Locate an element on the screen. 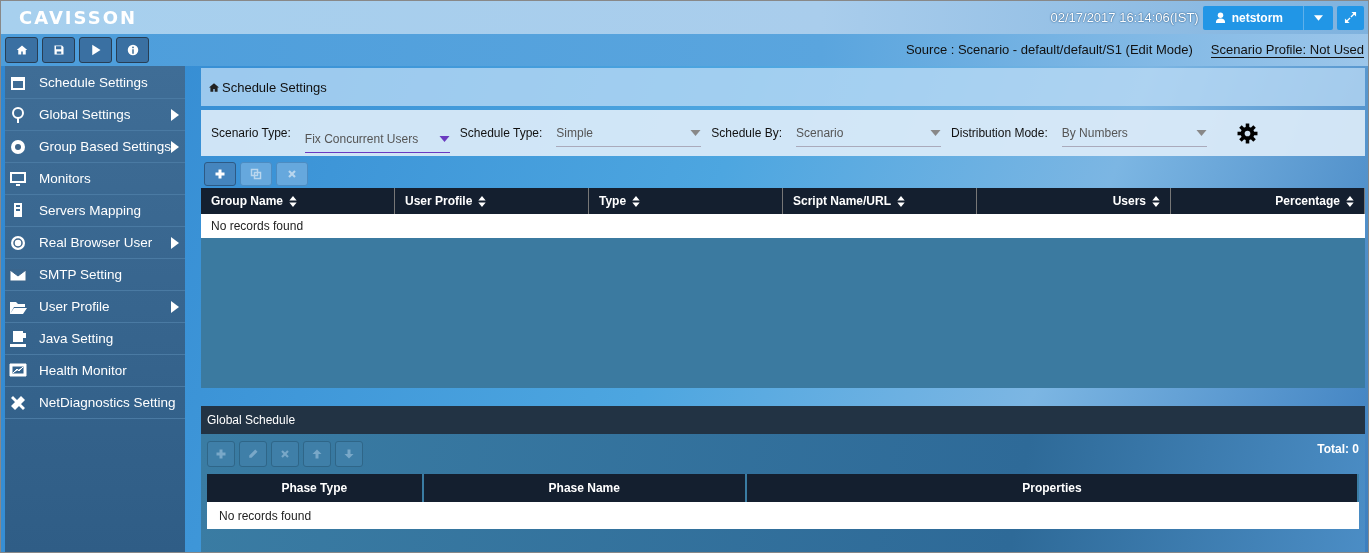  sidebar-item: Schedule Settings is located at coordinates (95, 83).